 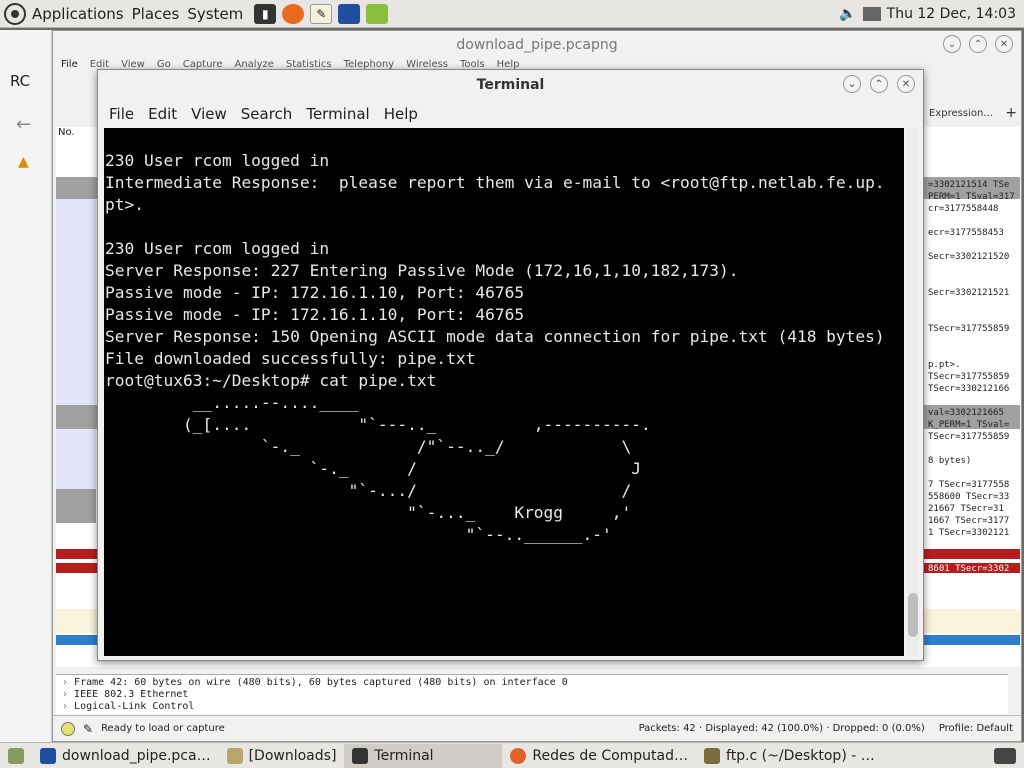 I want to click on packet-info: 1 TSecr=3302121, so click(x=969, y=533).